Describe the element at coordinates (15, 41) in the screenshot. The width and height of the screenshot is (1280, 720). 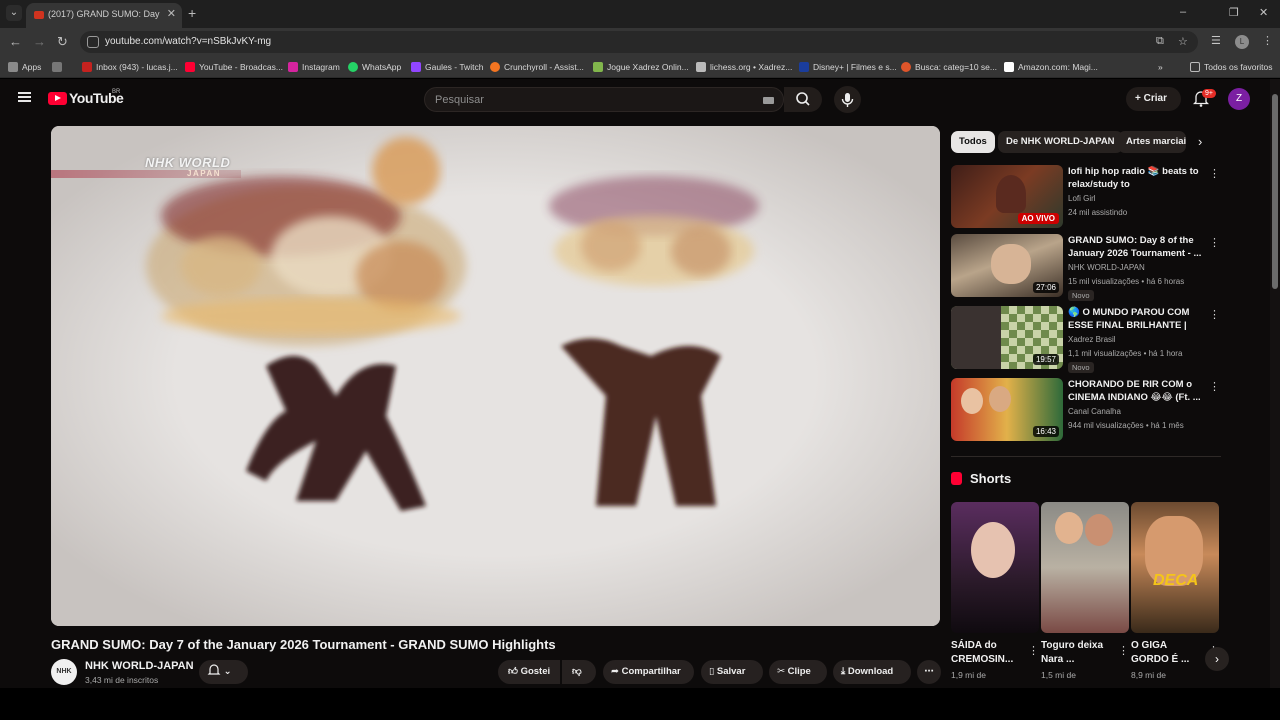
I see `back-button: ←` at that location.